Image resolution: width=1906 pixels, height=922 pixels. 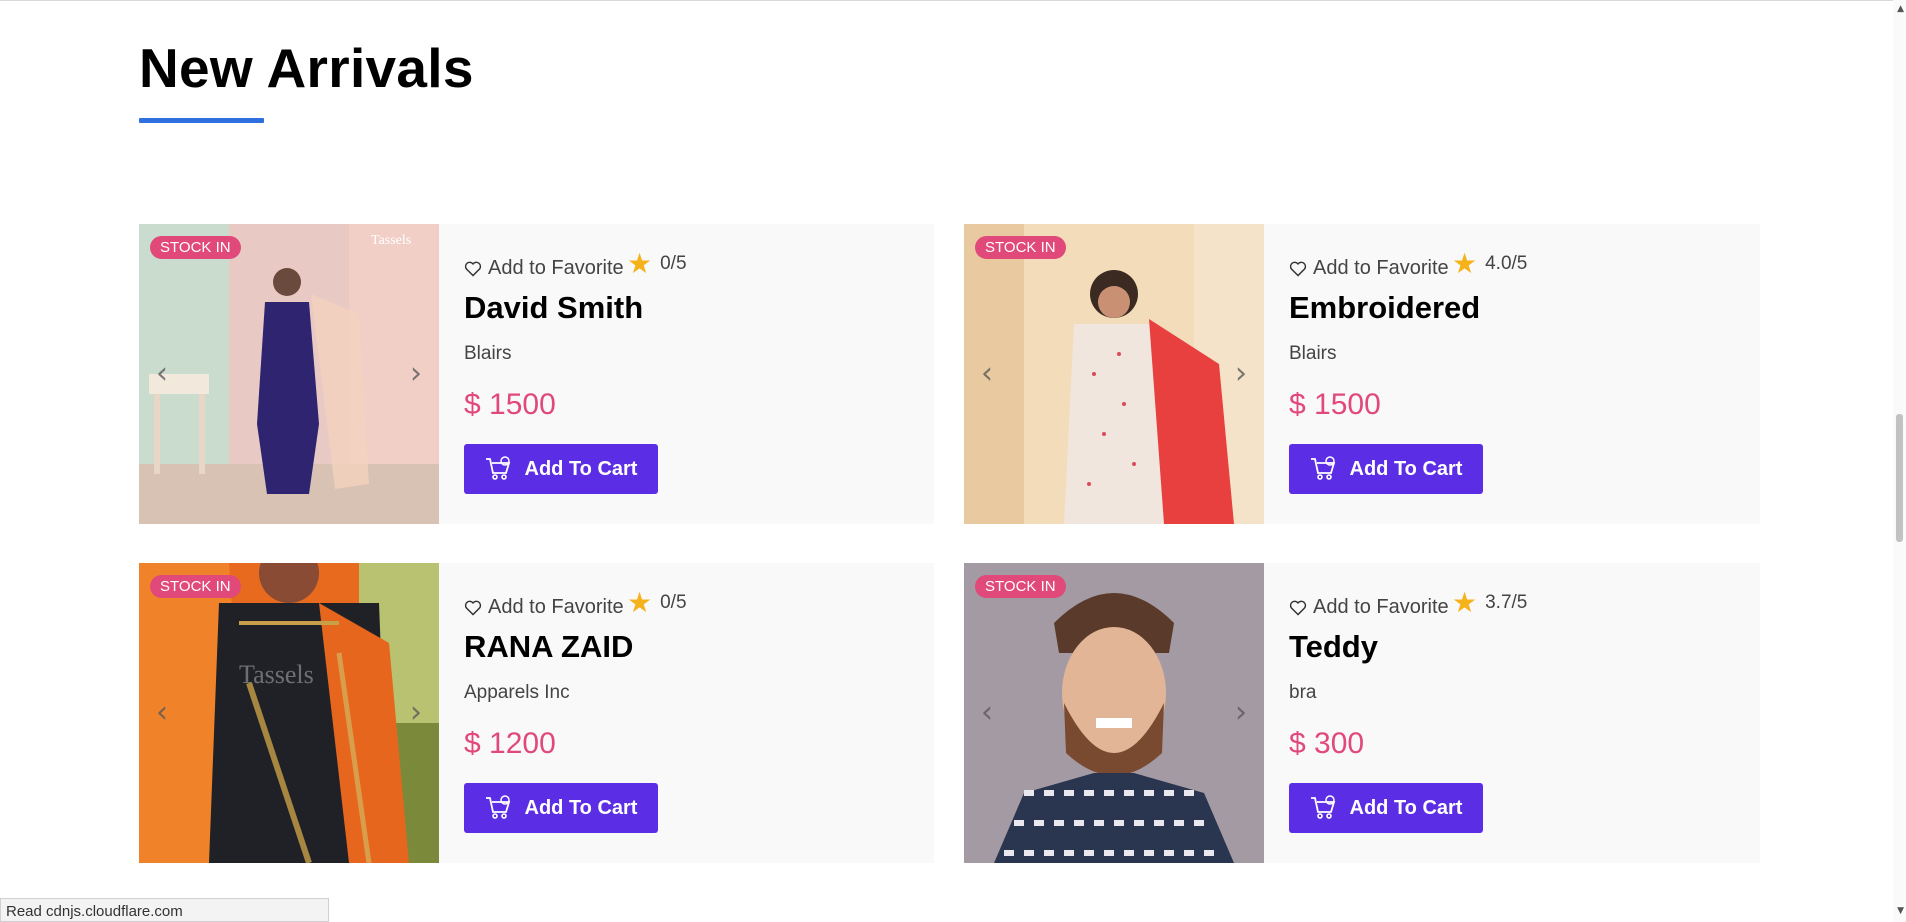 What do you see at coordinates (164, 910) in the screenshot?
I see `browser-status-bar: Read cdnjs.cloudflare.com` at bounding box center [164, 910].